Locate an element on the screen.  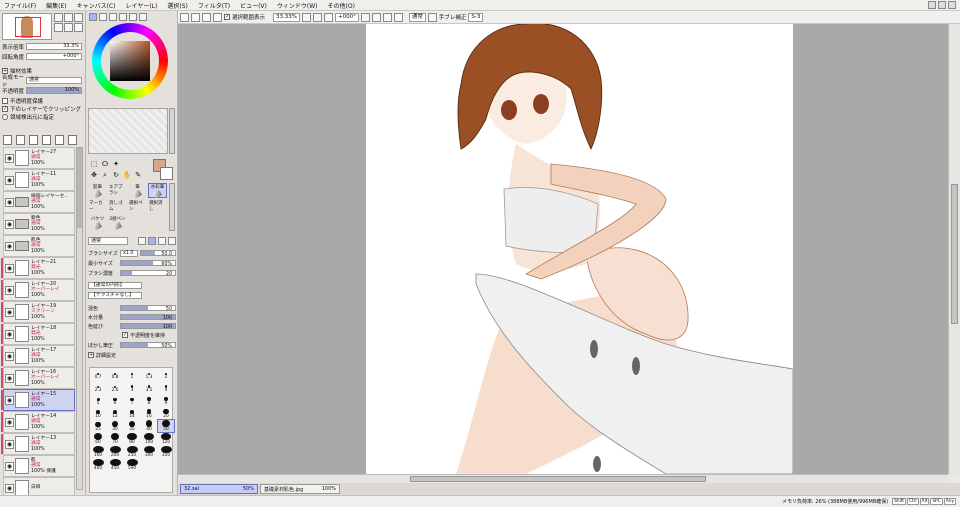
detail-settings-row: + 詳細設定 is located at coordinates (132, 355).